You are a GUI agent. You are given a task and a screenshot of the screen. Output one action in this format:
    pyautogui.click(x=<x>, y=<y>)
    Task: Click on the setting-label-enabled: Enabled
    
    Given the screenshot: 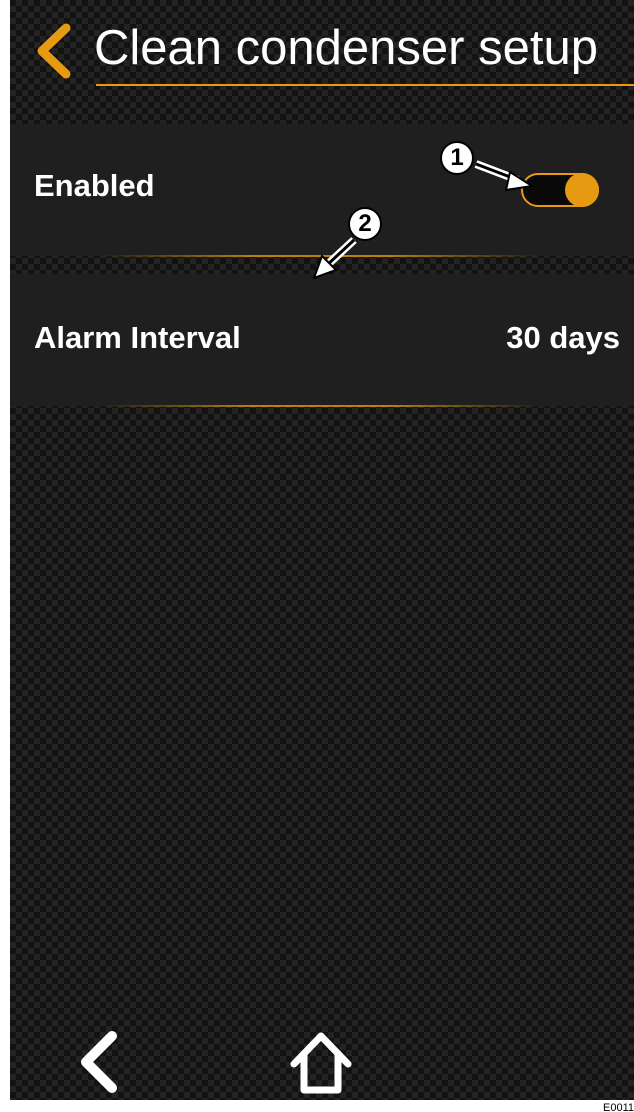 What is the action you would take?
    pyautogui.click(x=94, y=185)
    